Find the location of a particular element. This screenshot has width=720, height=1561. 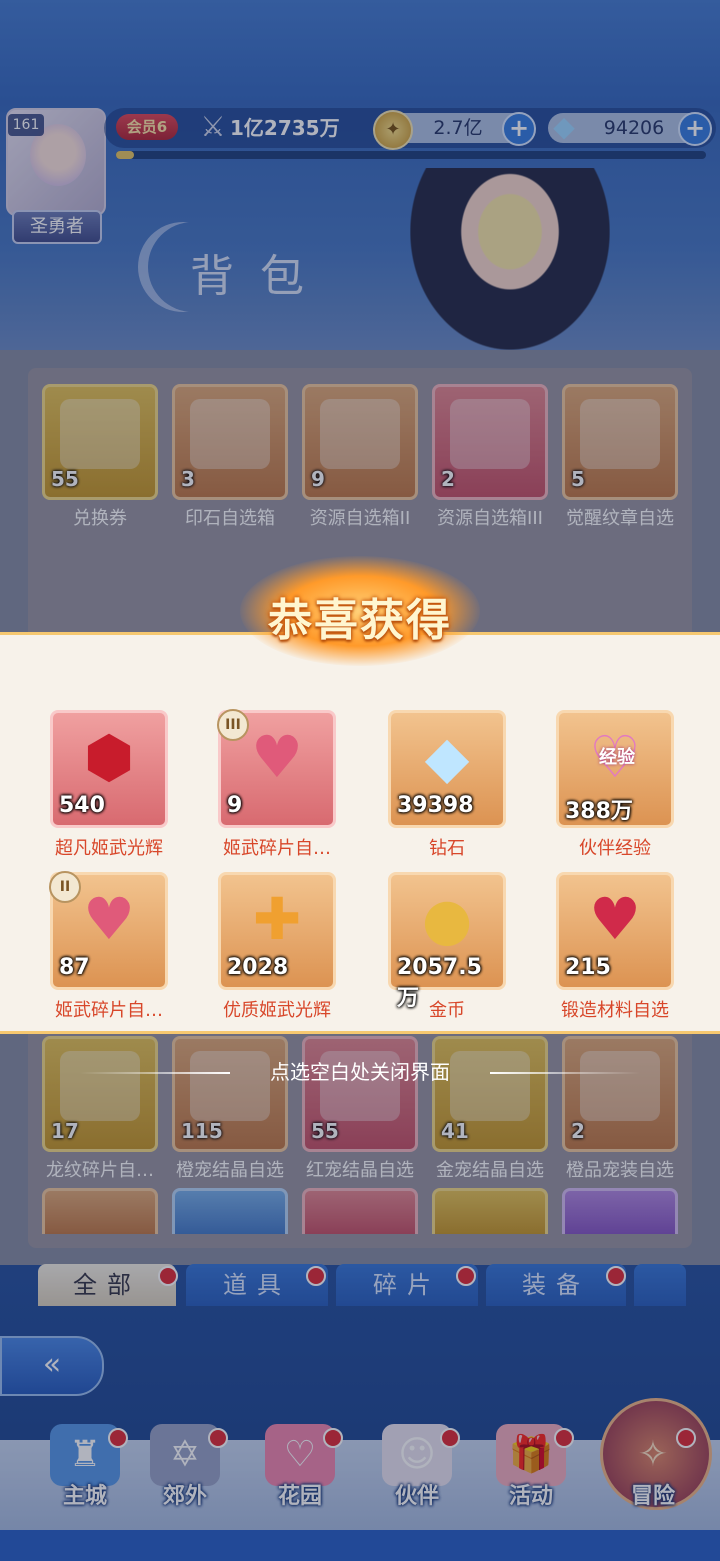

reward-count: 9 is located at coordinates (235, 805).